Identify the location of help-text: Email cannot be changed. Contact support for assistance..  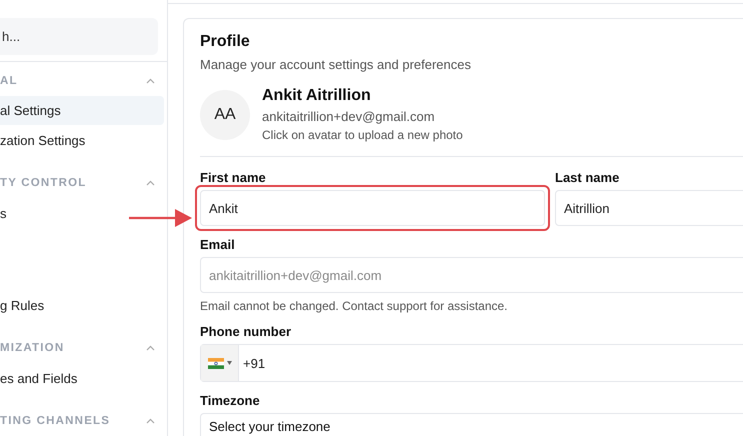
(354, 306).